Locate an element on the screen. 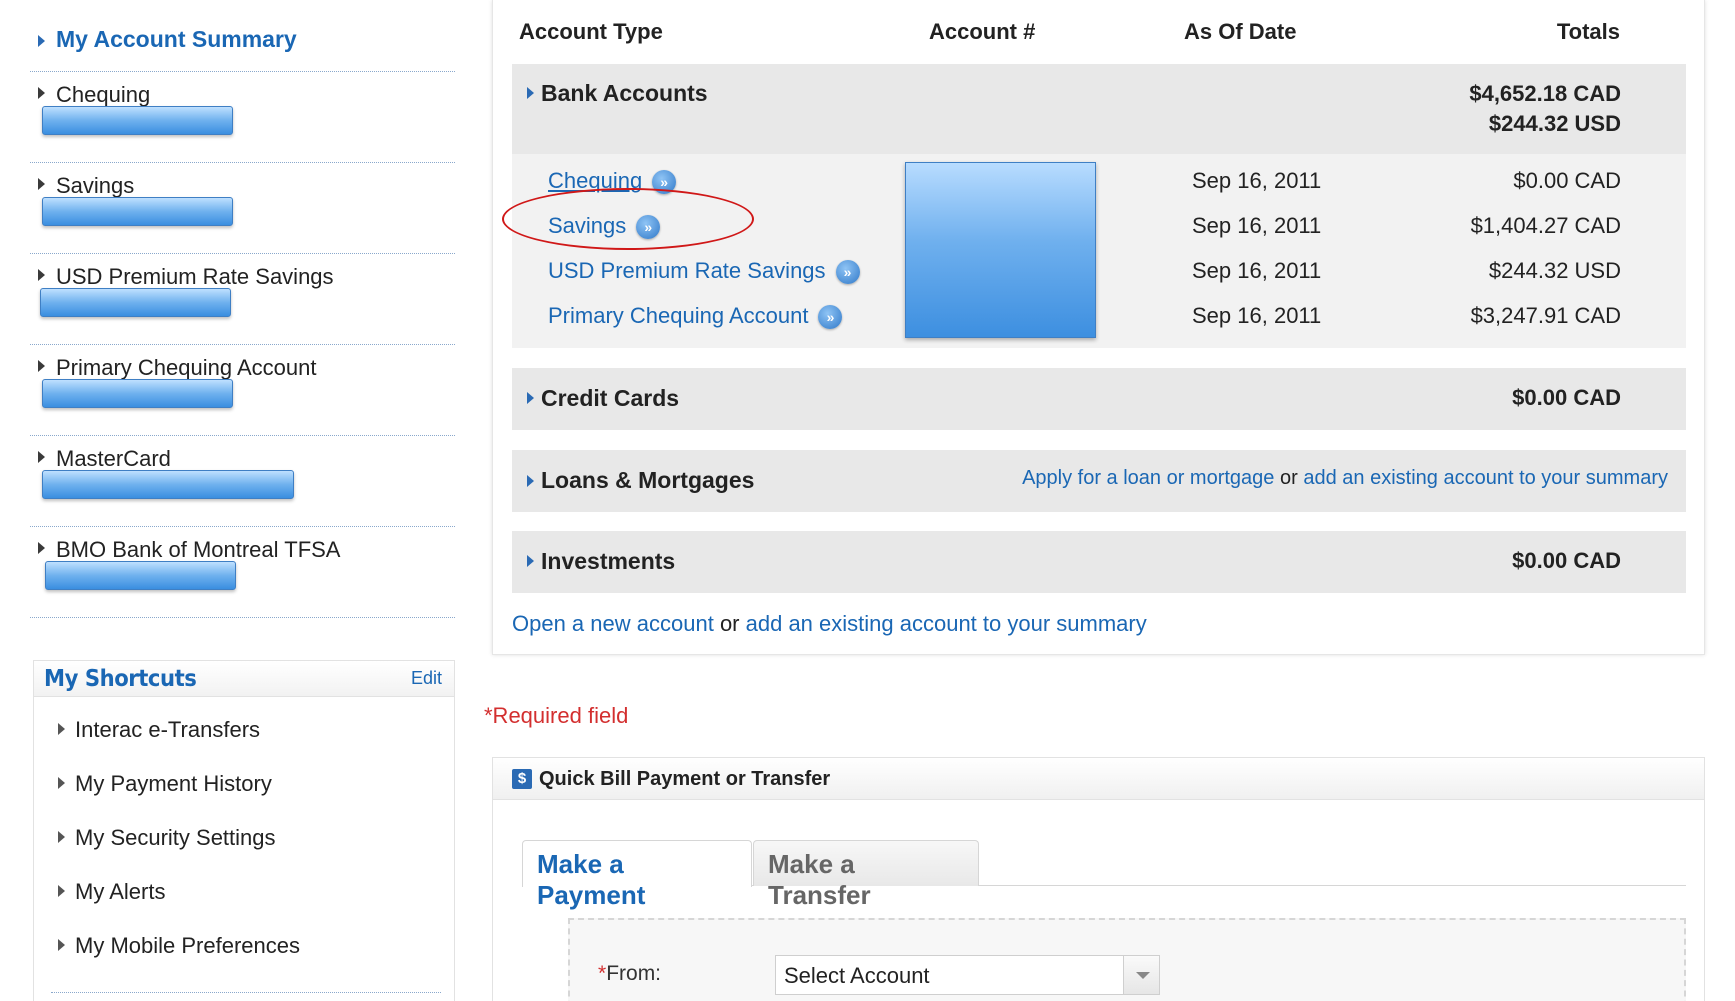 This screenshot has height=1001, width=1735. account-link-primary-chequing: Primary Chequing Account » is located at coordinates (695, 316).